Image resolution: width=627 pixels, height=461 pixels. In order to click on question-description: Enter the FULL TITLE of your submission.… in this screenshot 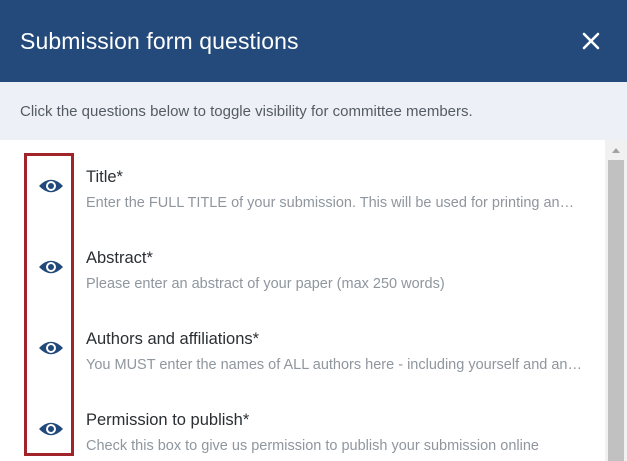, I will do `click(334, 203)`.